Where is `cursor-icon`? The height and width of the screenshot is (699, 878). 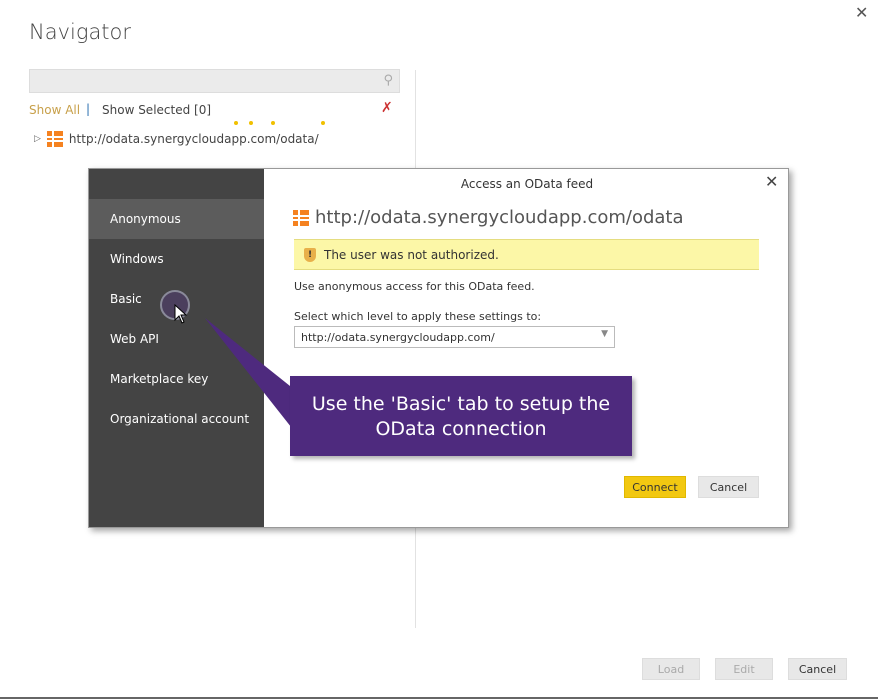
cursor-icon is located at coordinates (181, 314).